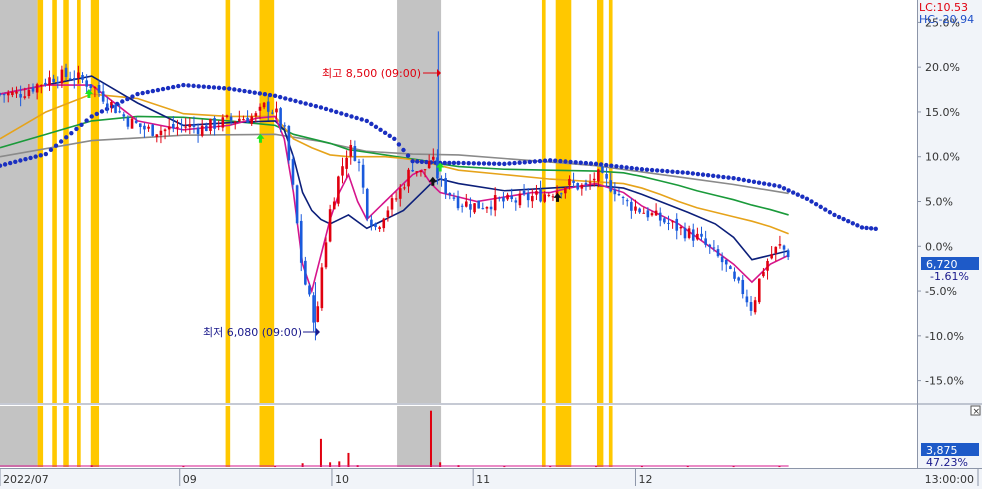 The height and width of the screenshot is (489, 982). What do you see at coordinates (949, 276) in the screenshot?
I see `current-price-change: -1.61%` at bounding box center [949, 276].